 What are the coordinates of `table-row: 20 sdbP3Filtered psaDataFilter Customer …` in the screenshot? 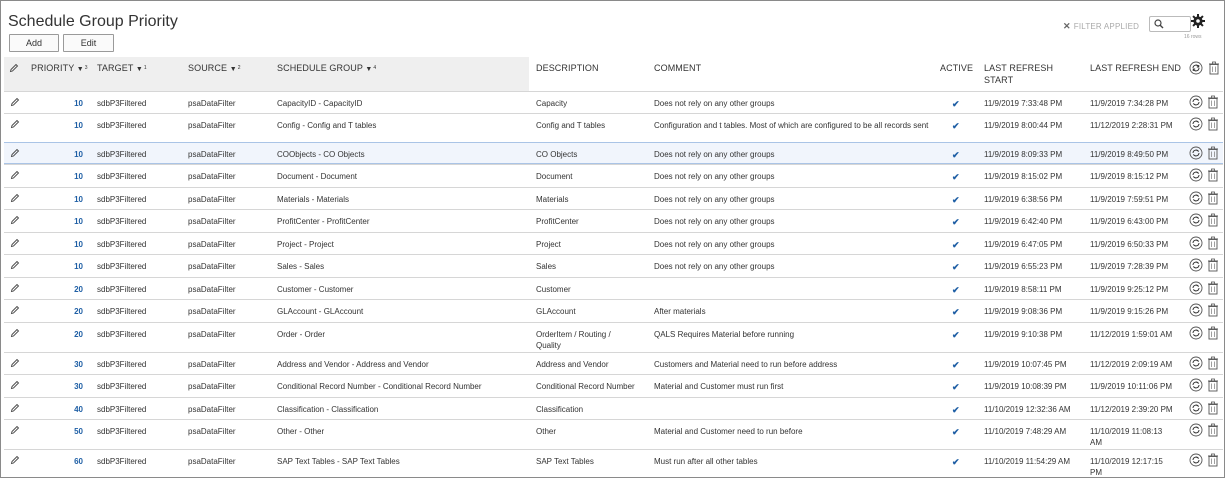 It's located at (613, 288).